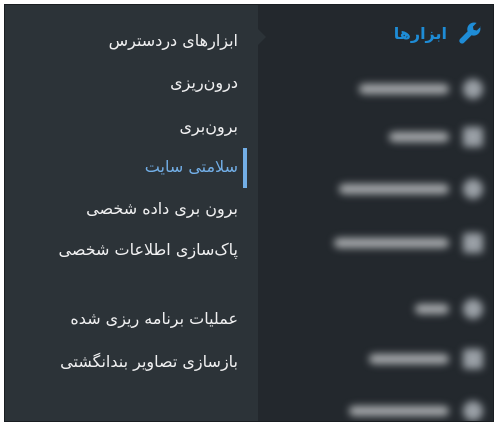 The height and width of the screenshot is (424, 500). Describe the element at coordinates (133, 127) in the screenshot. I see `submenu-item-export: برون‌بری` at that location.